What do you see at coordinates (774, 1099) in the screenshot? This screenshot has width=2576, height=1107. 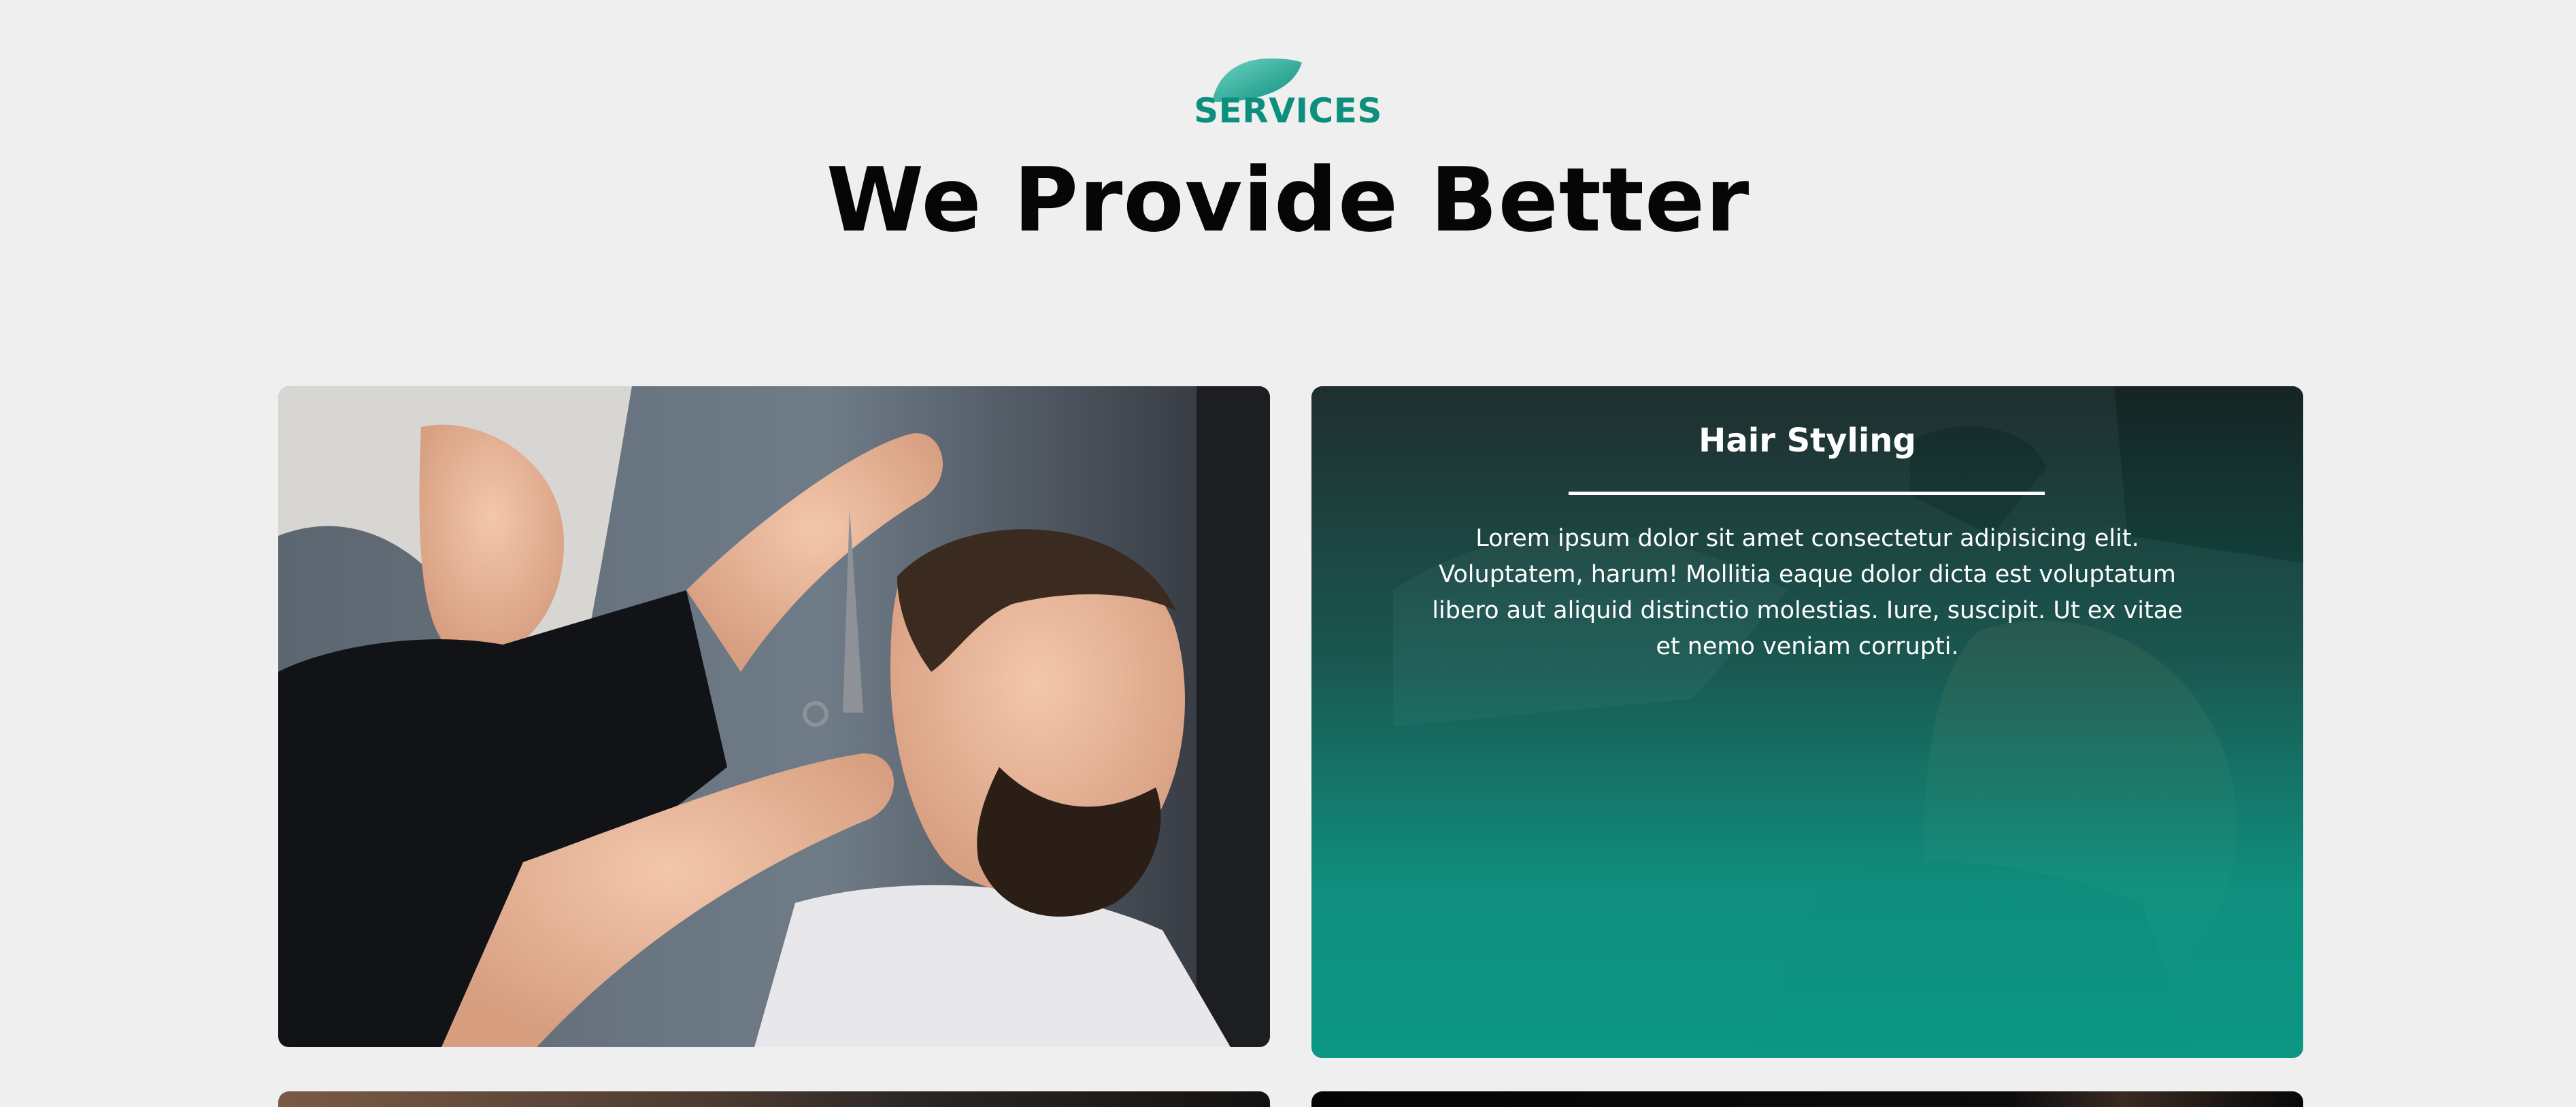 I see `service-card-third` at bounding box center [774, 1099].